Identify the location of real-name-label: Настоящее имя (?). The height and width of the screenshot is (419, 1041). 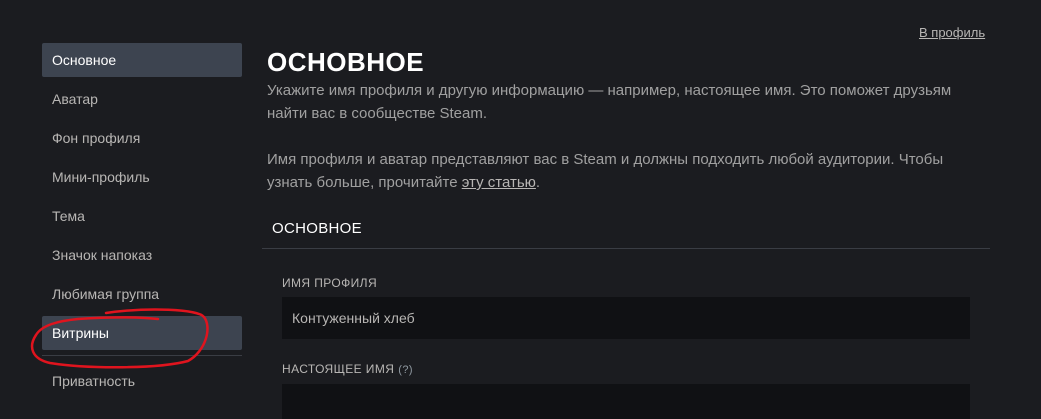
(347, 369).